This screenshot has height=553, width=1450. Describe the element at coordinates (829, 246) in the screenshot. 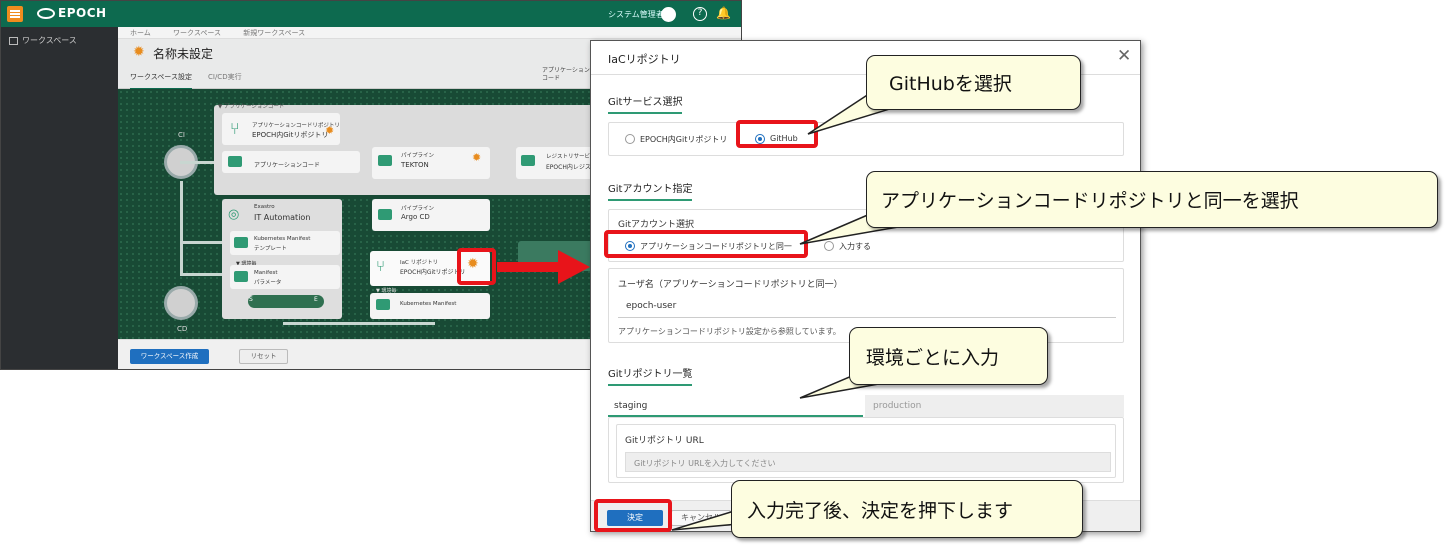

I see `radio-input` at that location.